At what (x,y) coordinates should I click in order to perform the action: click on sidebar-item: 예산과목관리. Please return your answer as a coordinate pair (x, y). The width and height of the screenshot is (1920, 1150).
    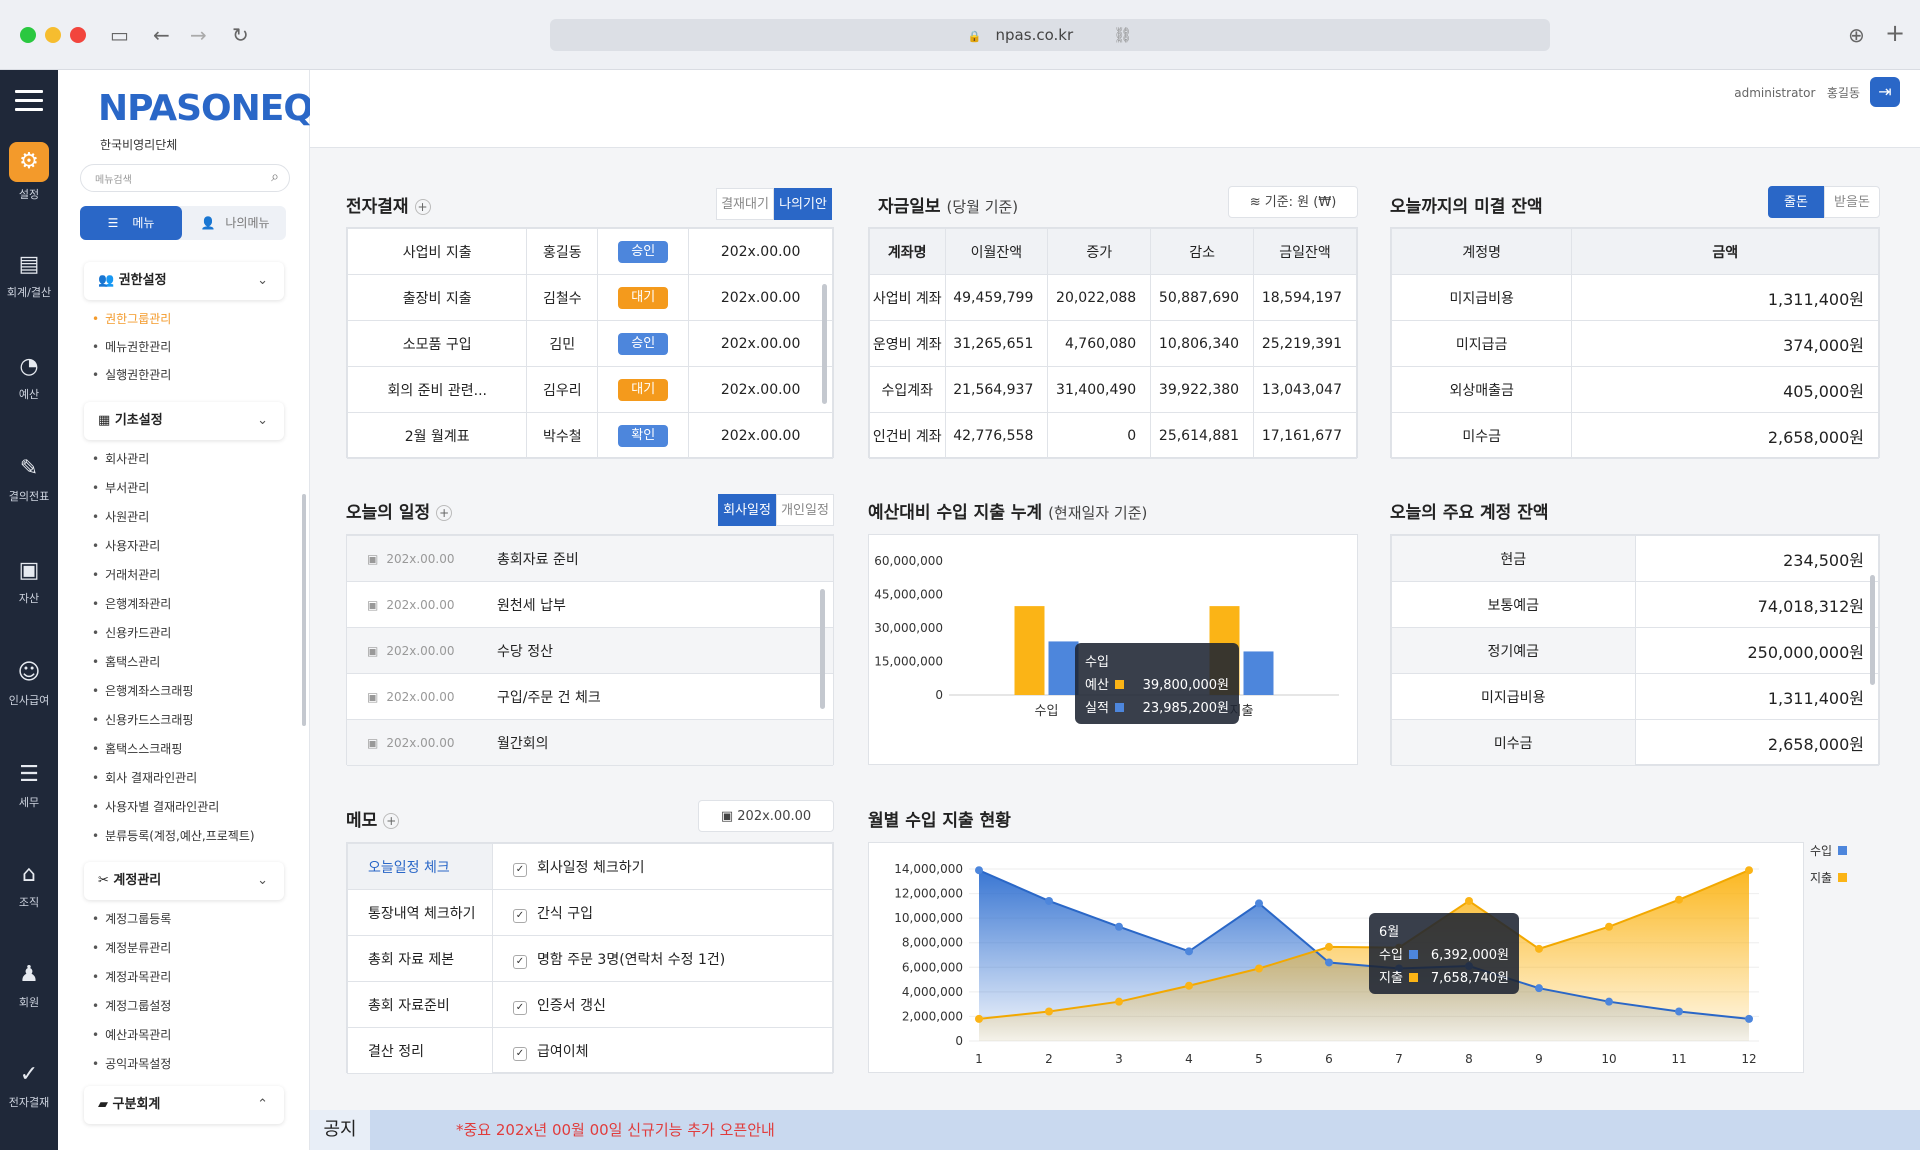
    Looking at the image, I should click on (131, 1034).